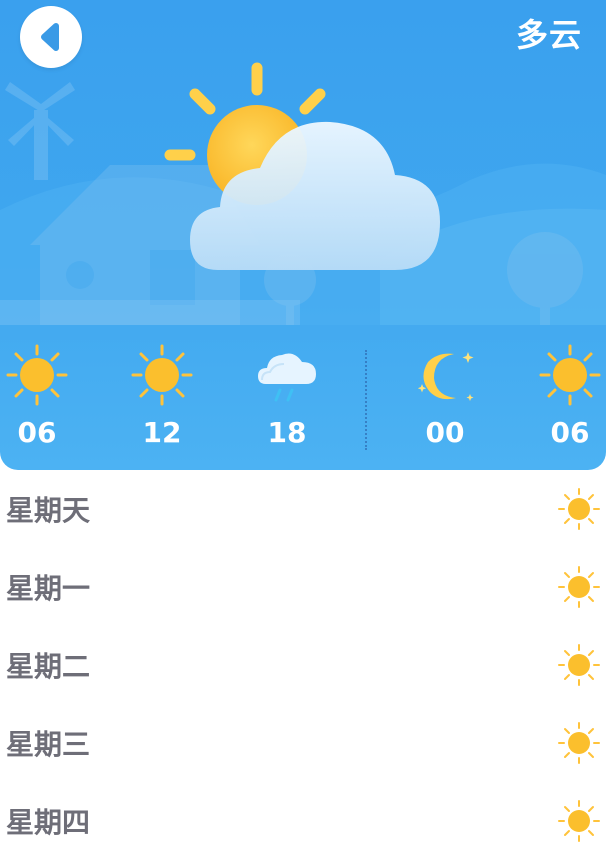  I want to click on day-label: 星期天, so click(48, 510).